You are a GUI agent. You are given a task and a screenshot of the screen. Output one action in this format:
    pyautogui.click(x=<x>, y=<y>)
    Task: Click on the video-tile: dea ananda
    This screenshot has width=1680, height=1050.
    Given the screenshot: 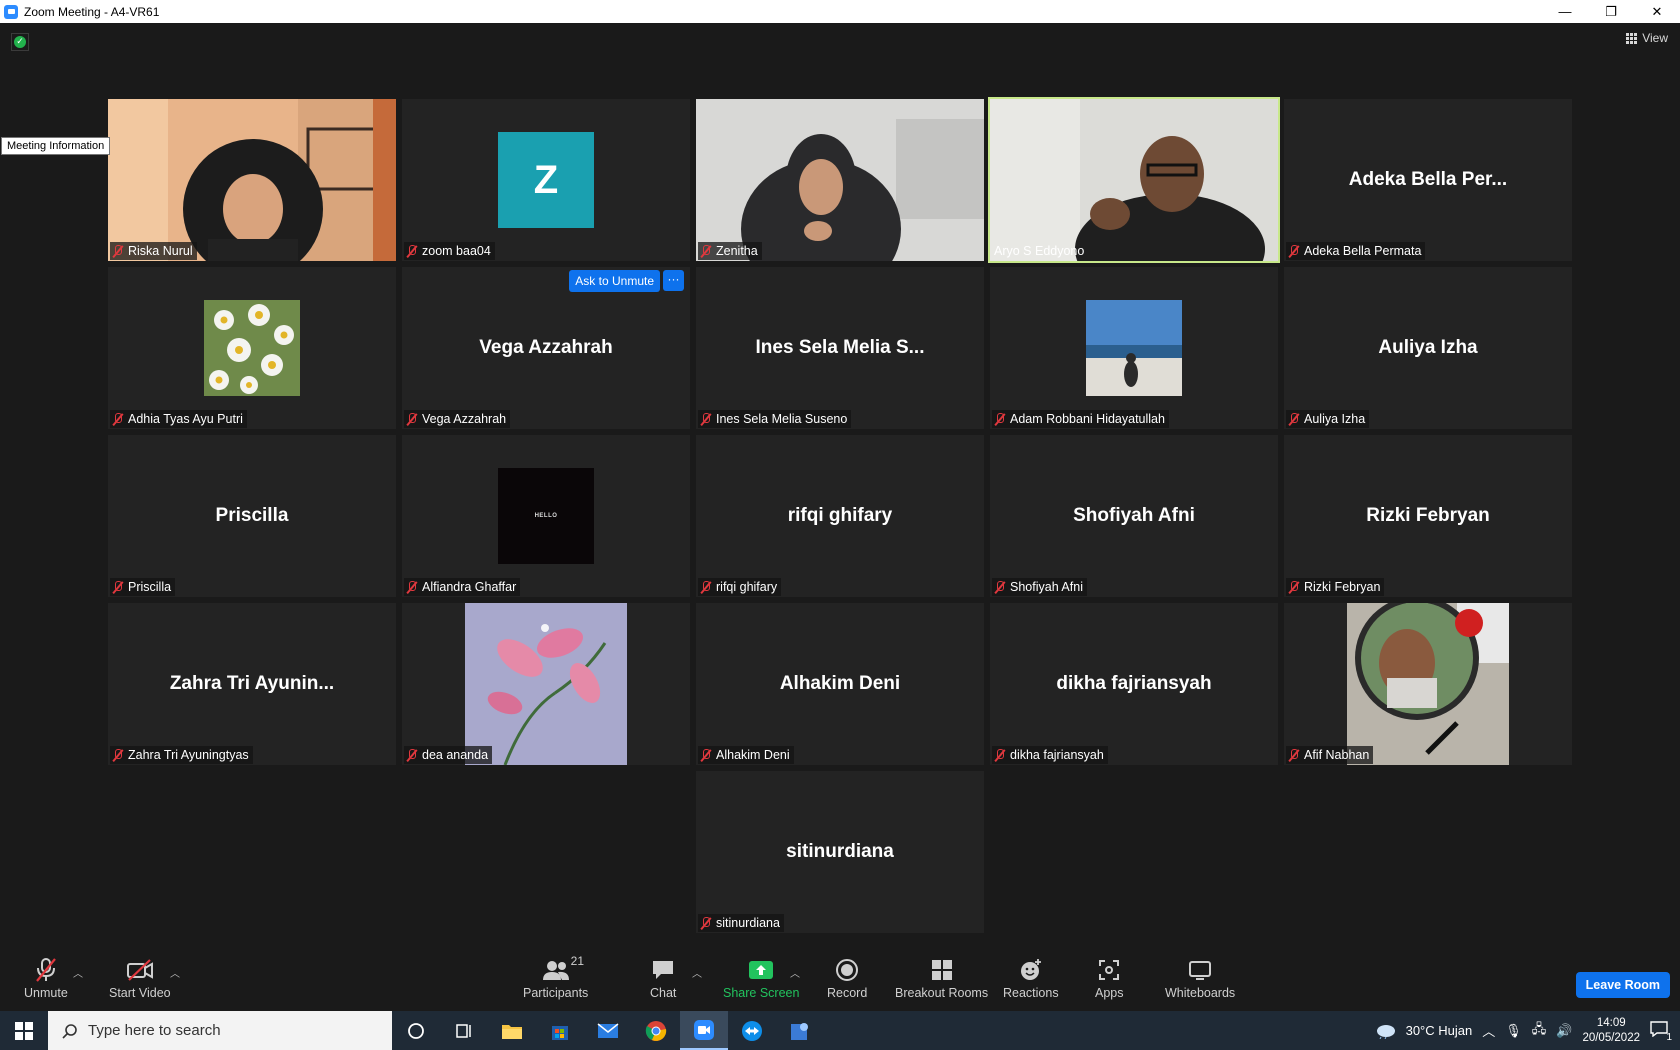 What is the action you would take?
    pyautogui.click(x=546, y=684)
    